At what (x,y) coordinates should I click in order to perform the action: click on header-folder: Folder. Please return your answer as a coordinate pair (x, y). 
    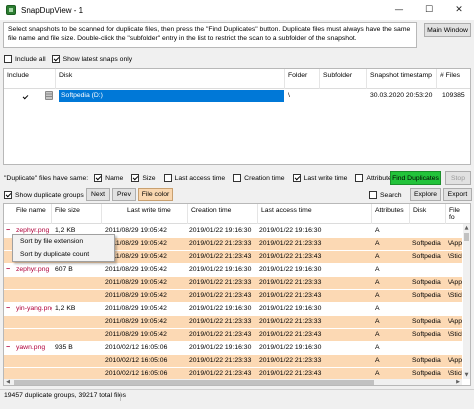
    Looking at the image, I should click on (302, 79).